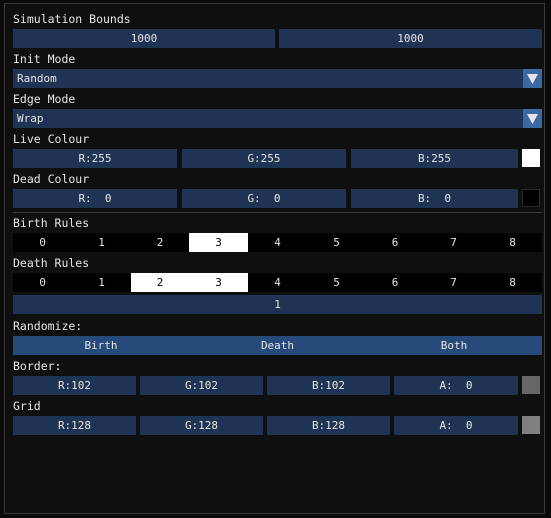 The image size is (551, 518). What do you see at coordinates (336, 242) in the screenshot?
I see `birth-rule-cell: 5` at bounding box center [336, 242].